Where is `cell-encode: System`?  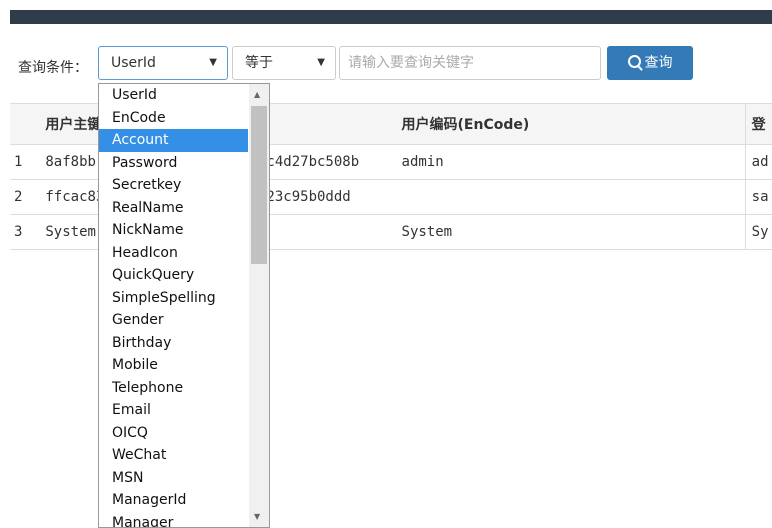 cell-encode: System is located at coordinates (569, 232).